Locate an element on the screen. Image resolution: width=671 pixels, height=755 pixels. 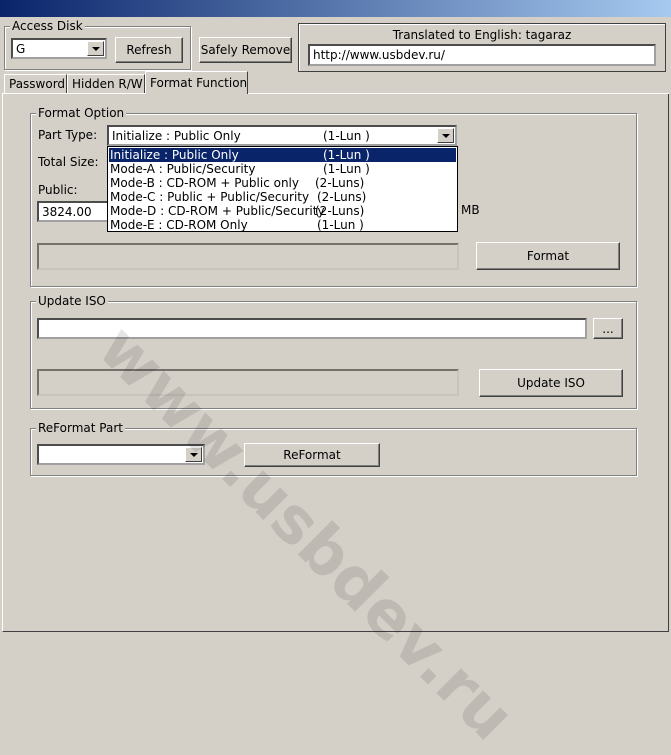
format-option-label: Format Option is located at coordinates (81, 113).